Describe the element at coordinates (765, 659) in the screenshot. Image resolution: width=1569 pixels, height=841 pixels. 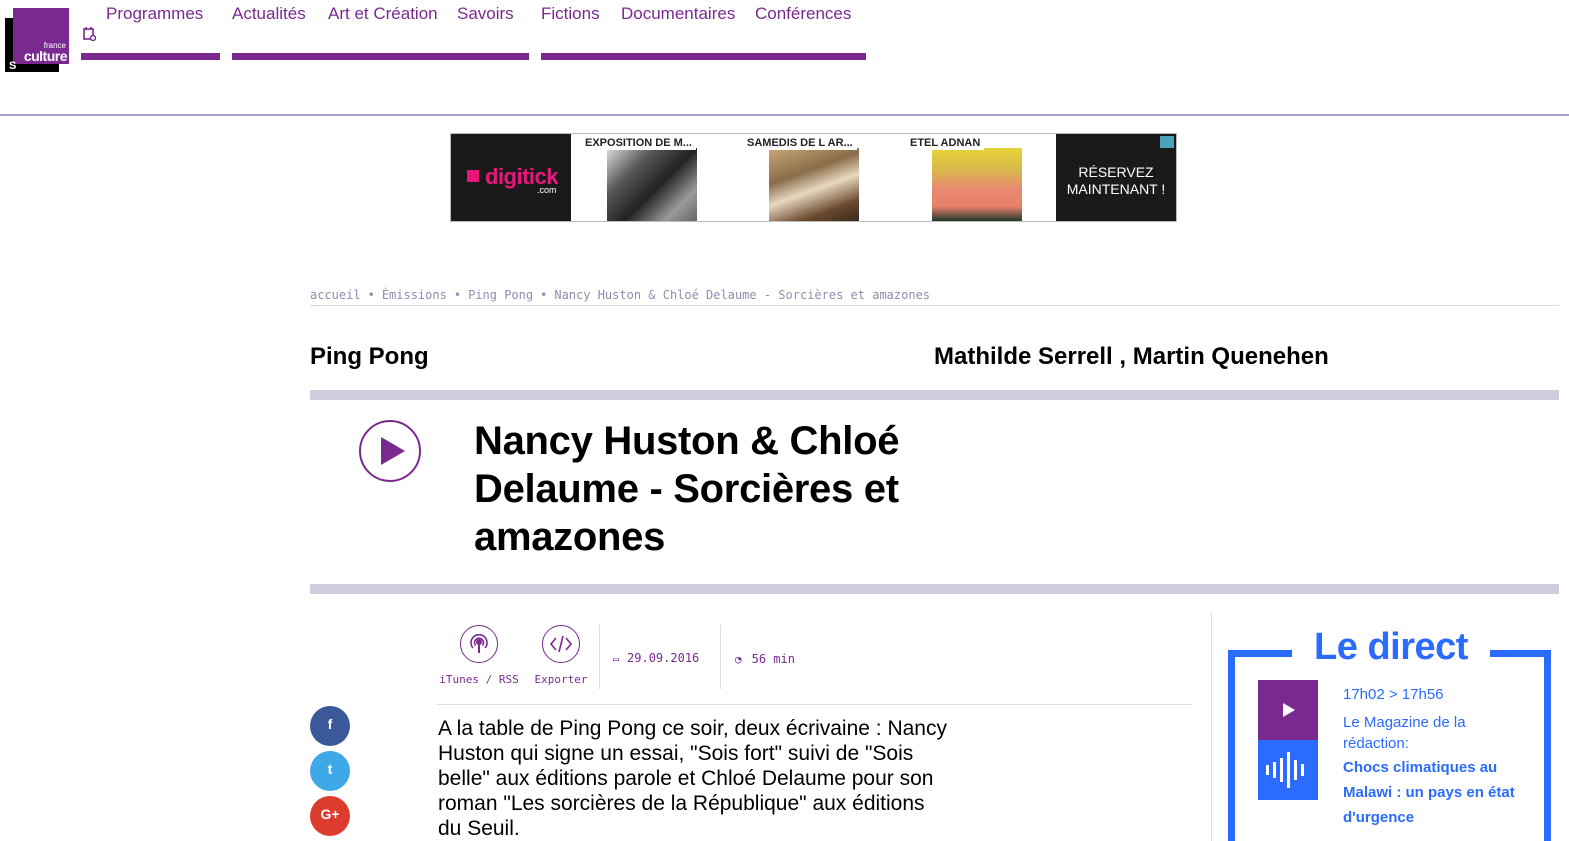
I see `episode-duration: ◔ 56 min` at that location.